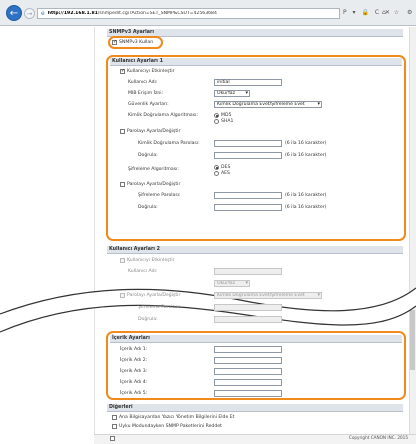 The width and height of the screenshot is (416, 444). I want to click on user1-auth-pw-hint: (6 ila 16 karakter), so click(306, 143).